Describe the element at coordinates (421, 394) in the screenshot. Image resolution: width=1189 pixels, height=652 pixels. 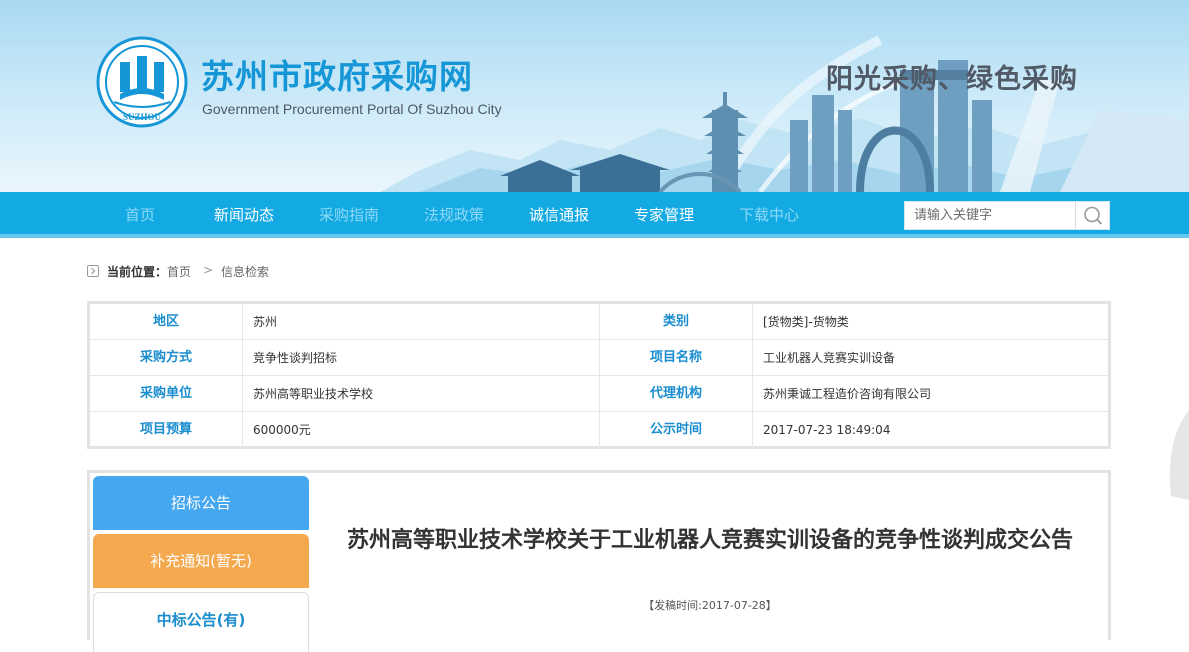
I see `cell-value-purchaser: 苏州高等职业技术学校` at that location.